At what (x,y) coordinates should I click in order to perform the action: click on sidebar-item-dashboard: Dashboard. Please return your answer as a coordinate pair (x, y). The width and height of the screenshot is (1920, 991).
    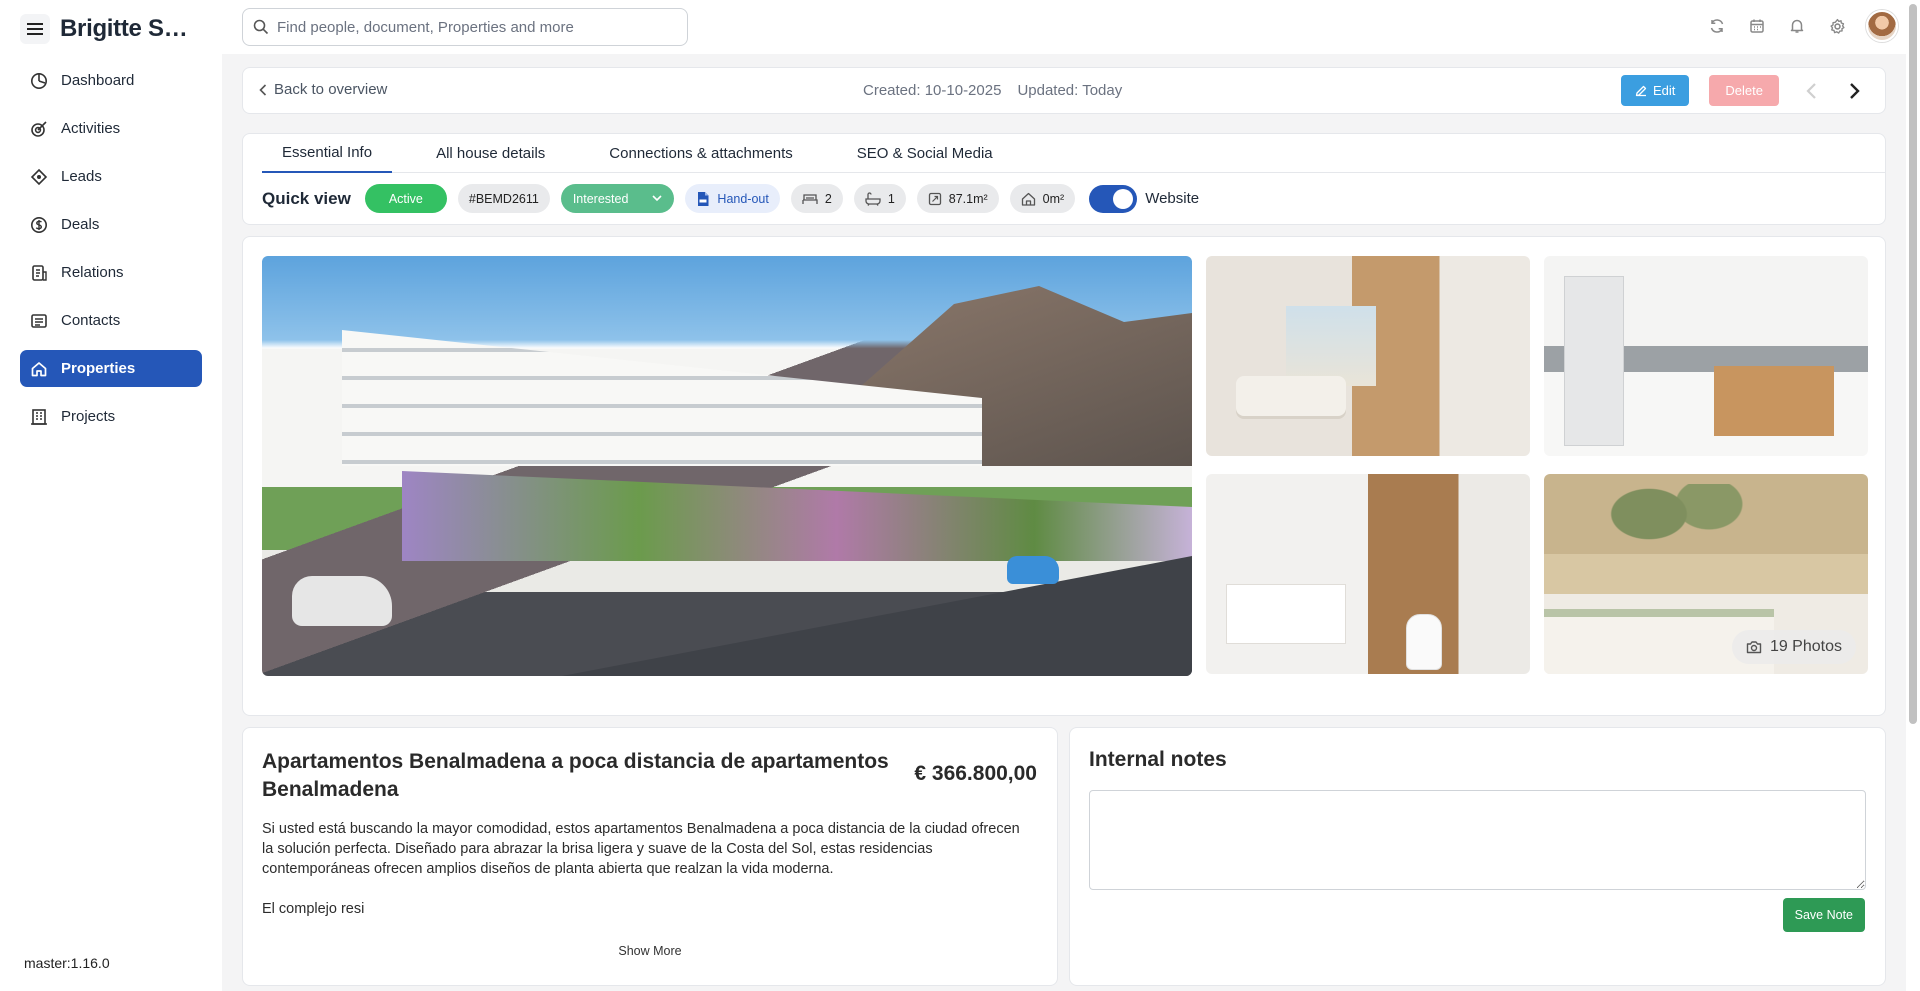
    Looking at the image, I should click on (111, 80).